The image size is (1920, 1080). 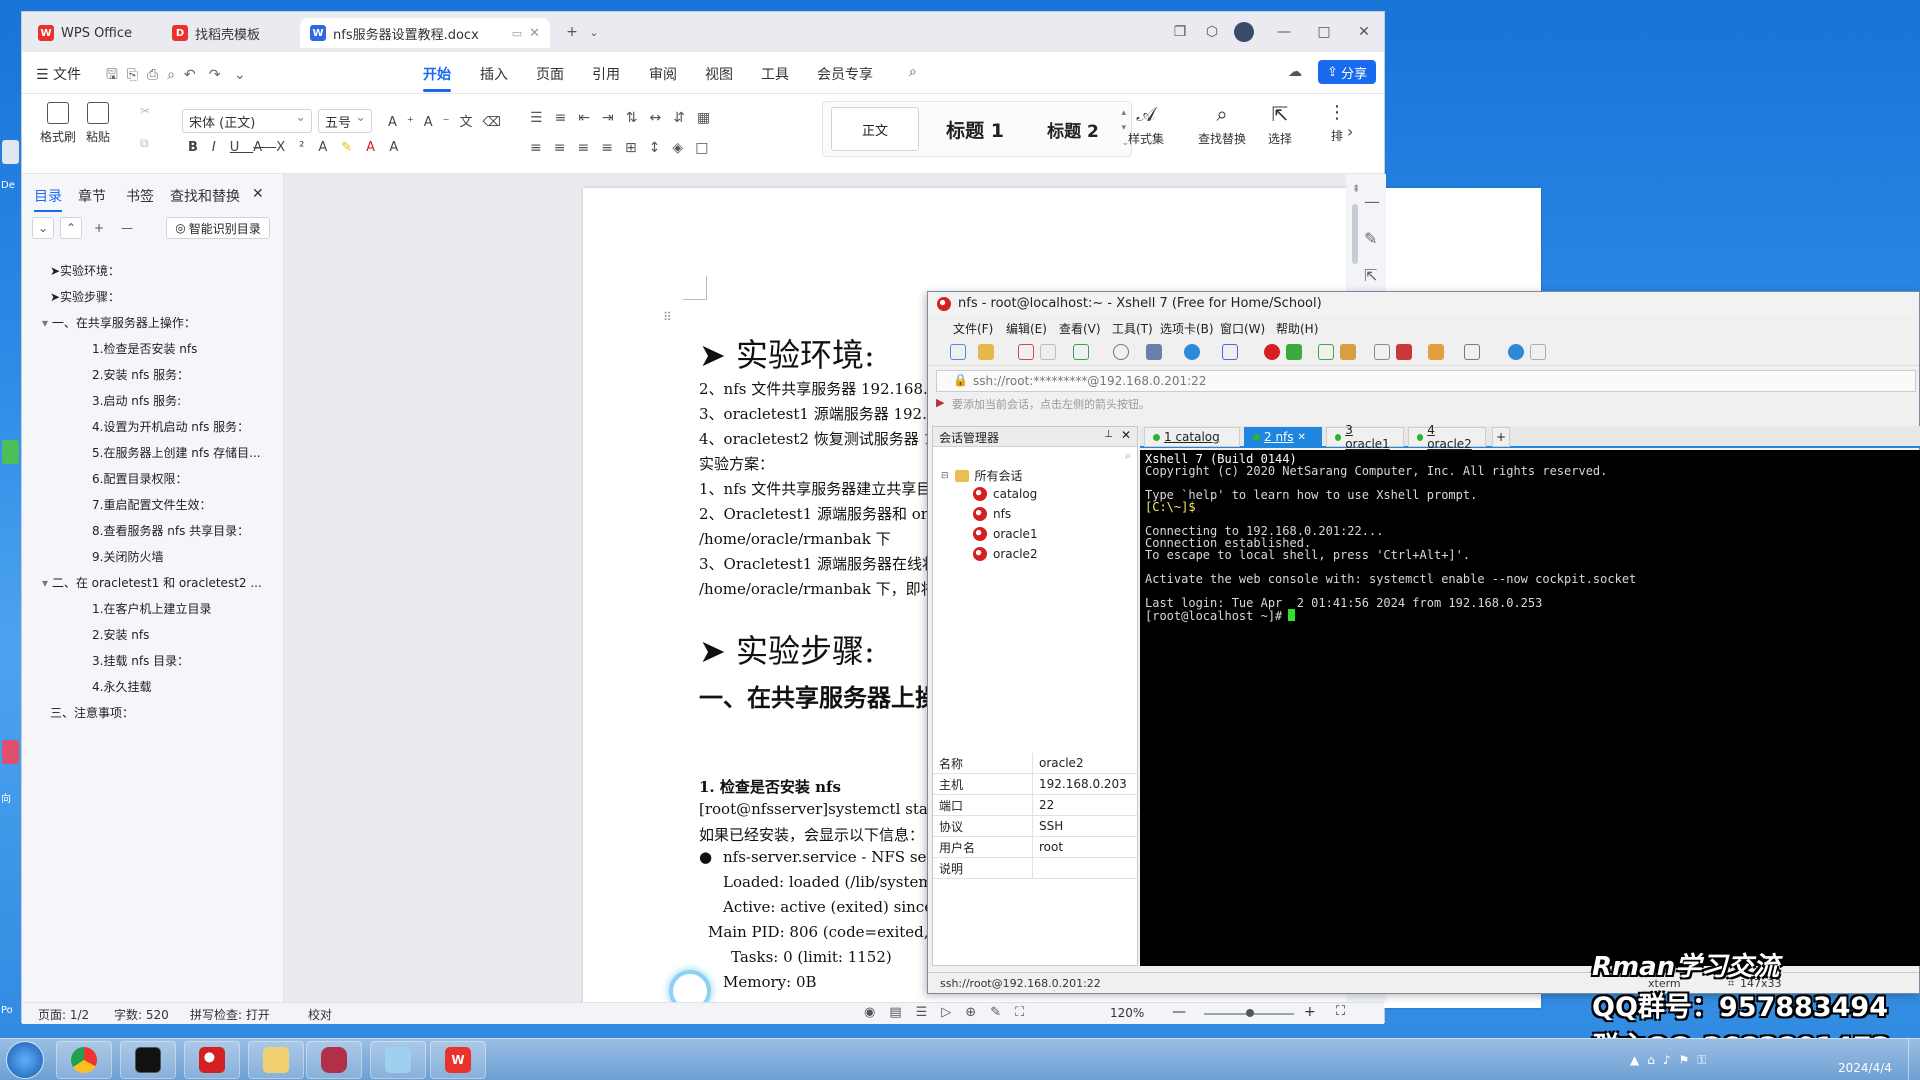 I want to click on tab-tools: 工具, so click(x=775, y=74).